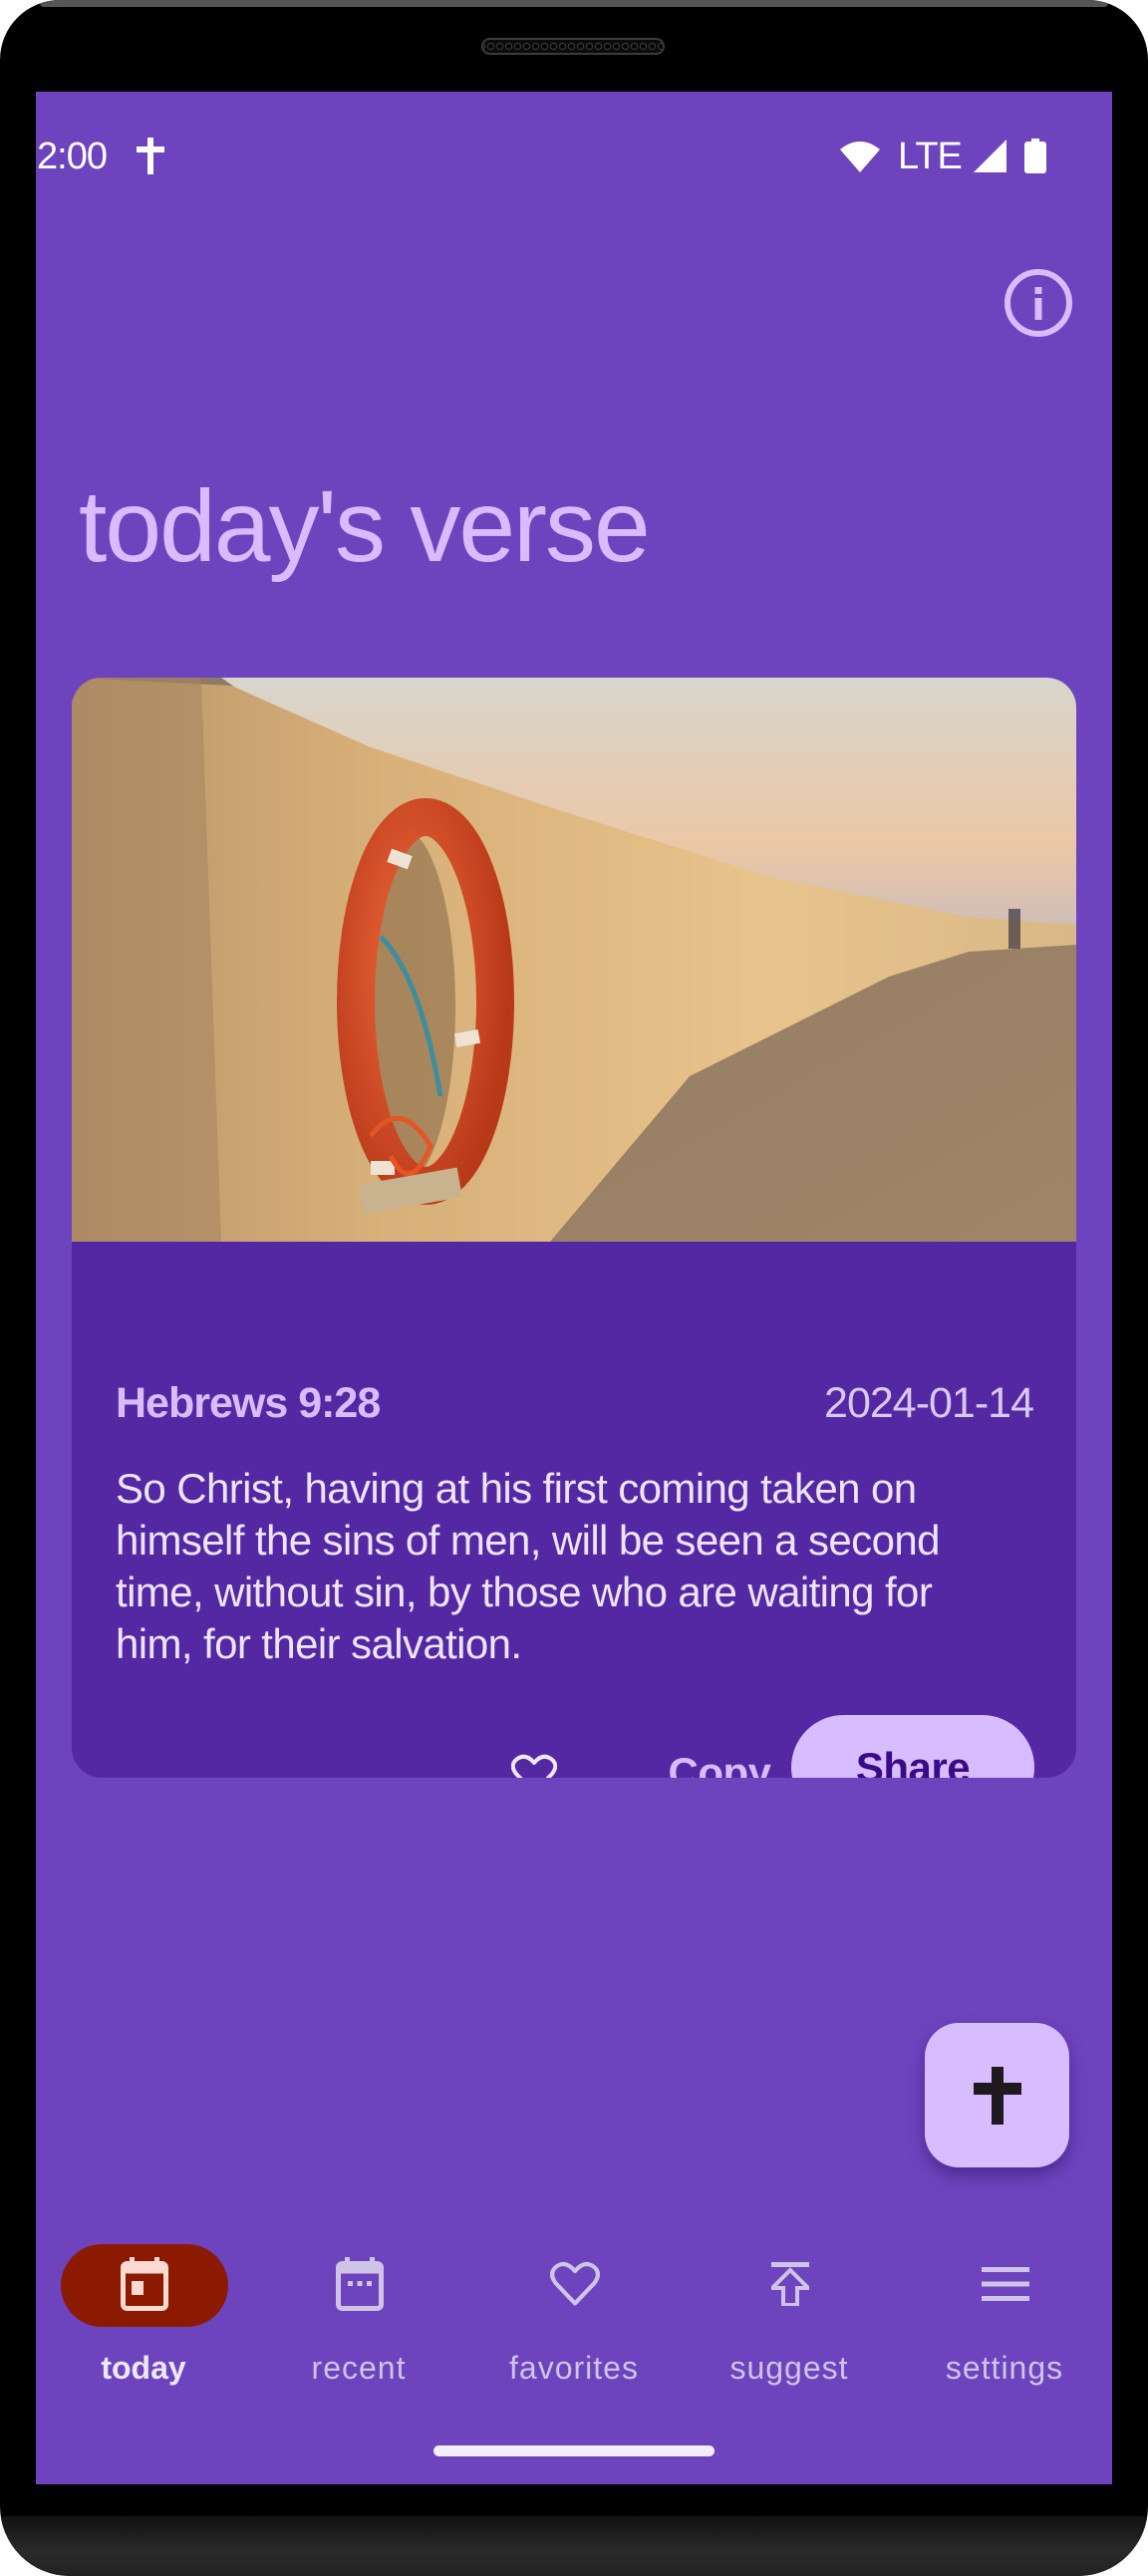 This screenshot has width=1148, height=2576. Describe the element at coordinates (360, 2284) in the screenshot. I see `calendar-icon` at that location.